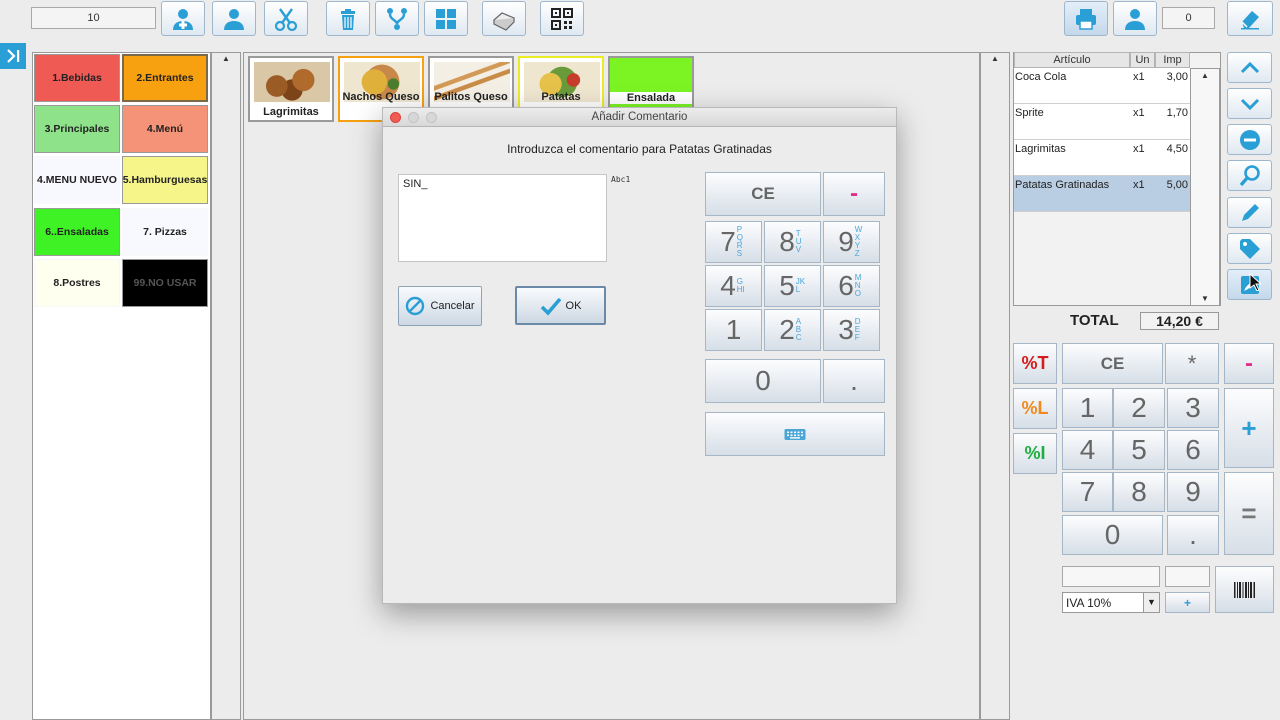 The height and width of the screenshot is (720, 1280). I want to click on printer-icon, so click(1086, 19).